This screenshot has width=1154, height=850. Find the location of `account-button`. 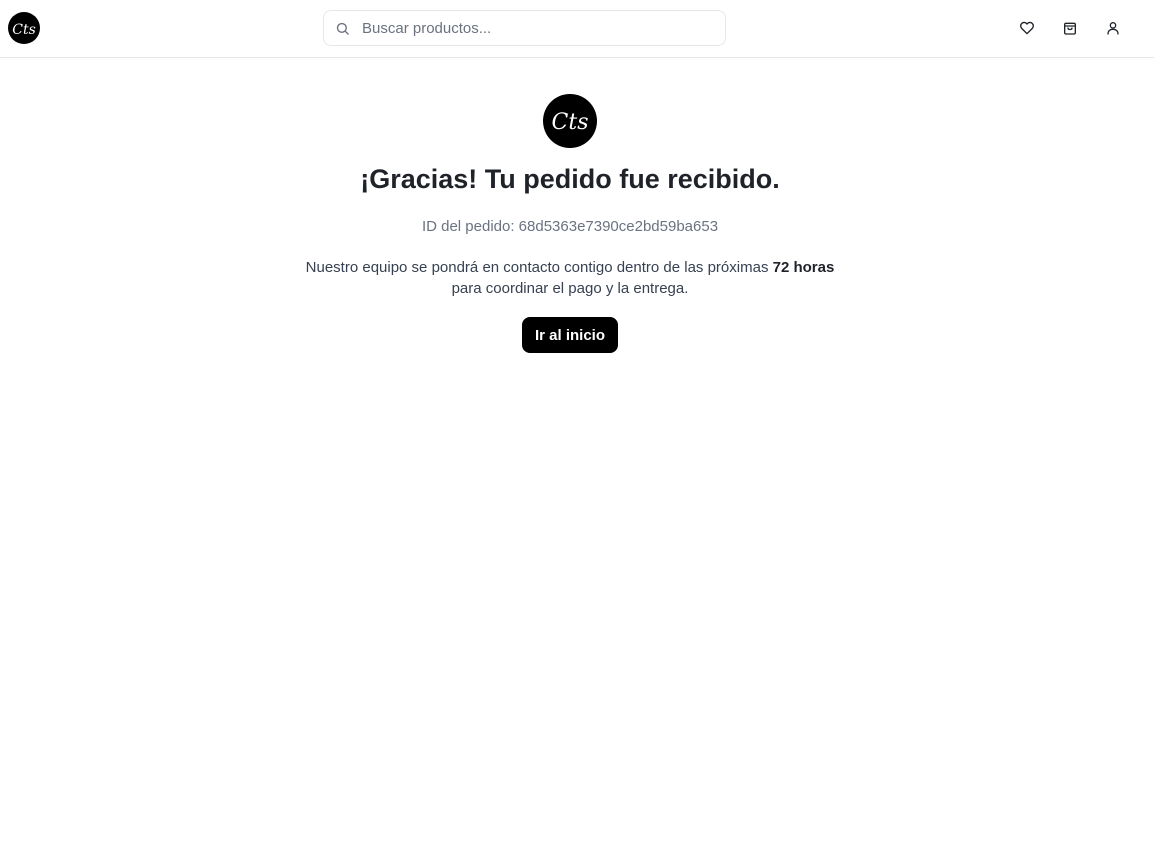

account-button is located at coordinates (1113, 28).